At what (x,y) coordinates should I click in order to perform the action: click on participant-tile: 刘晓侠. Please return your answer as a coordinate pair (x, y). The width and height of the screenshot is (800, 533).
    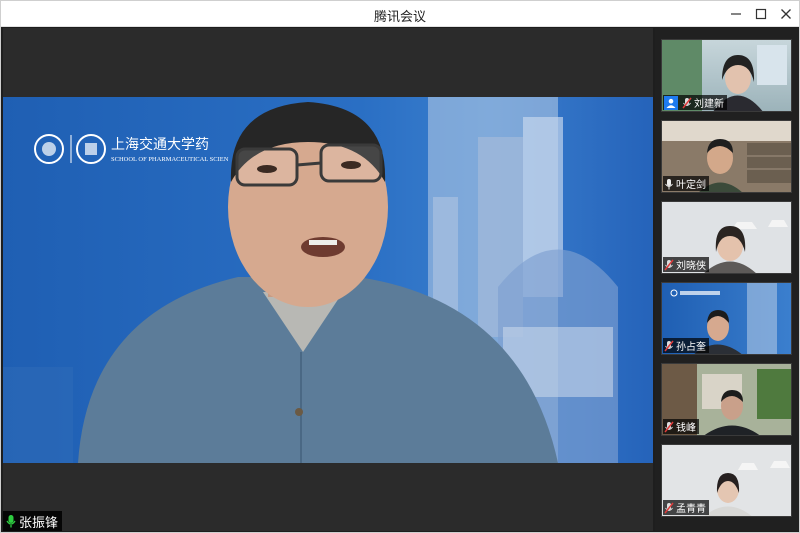
    Looking at the image, I should click on (726, 237).